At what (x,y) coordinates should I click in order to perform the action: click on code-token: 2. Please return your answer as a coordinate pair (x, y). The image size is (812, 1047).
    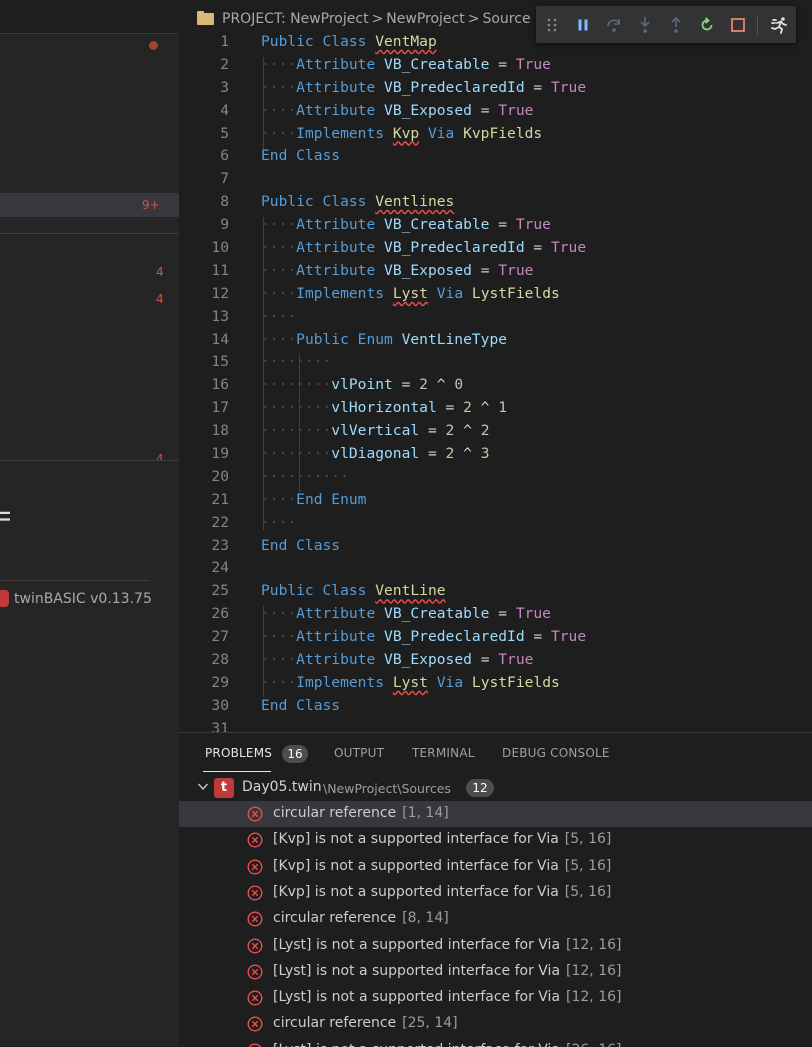
    Looking at the image, I should click on (423, 385).